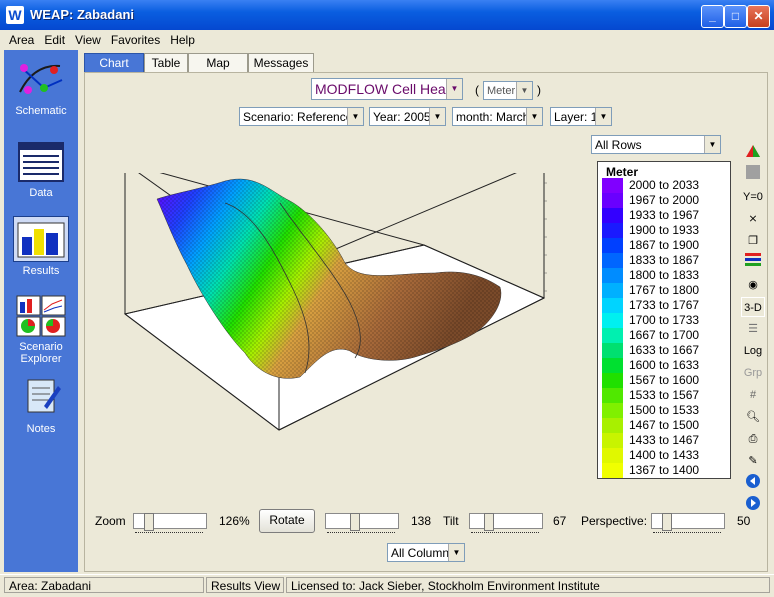  I want to click on legend-item: 1767 to 1800, so click(665, 290).